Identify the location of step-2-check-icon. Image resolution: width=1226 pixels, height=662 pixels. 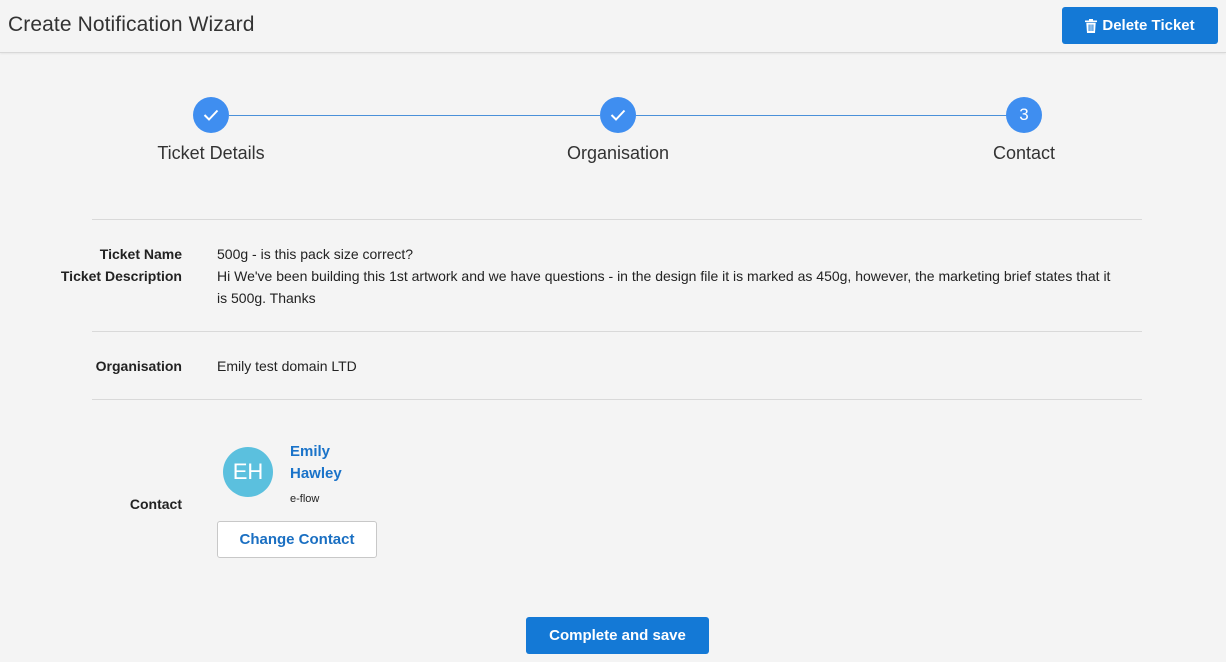
(618, 115).